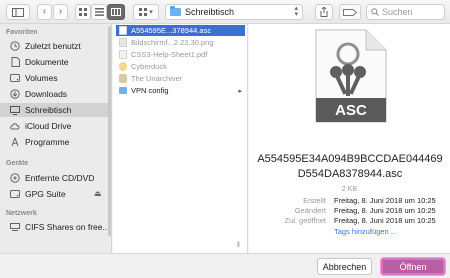  I want to click on chevron-left-icon: ‹, so click(44, 11).